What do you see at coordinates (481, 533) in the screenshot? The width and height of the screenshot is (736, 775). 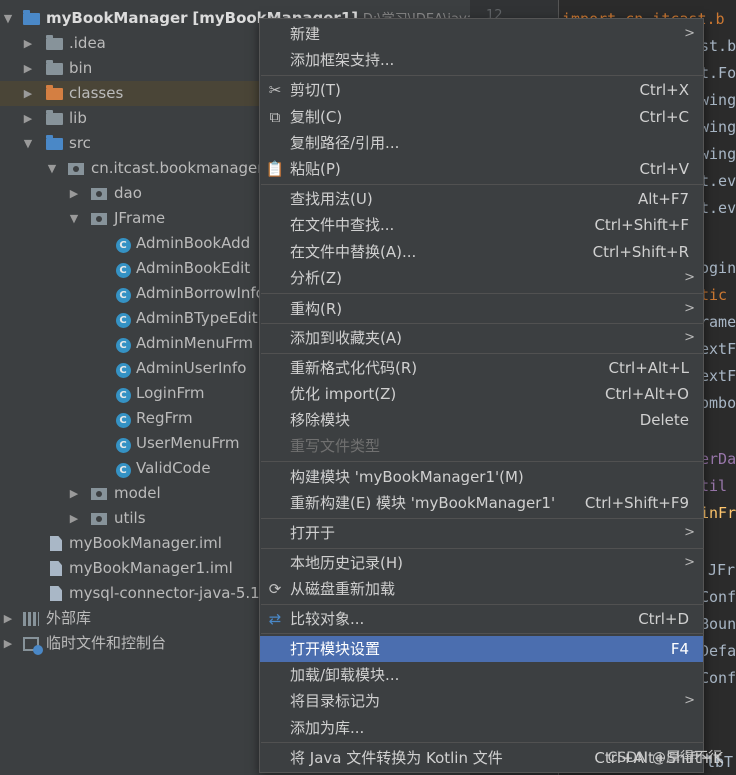 I see `menu-item-open-in: 打开于 >` at bounding box center [481, 533].